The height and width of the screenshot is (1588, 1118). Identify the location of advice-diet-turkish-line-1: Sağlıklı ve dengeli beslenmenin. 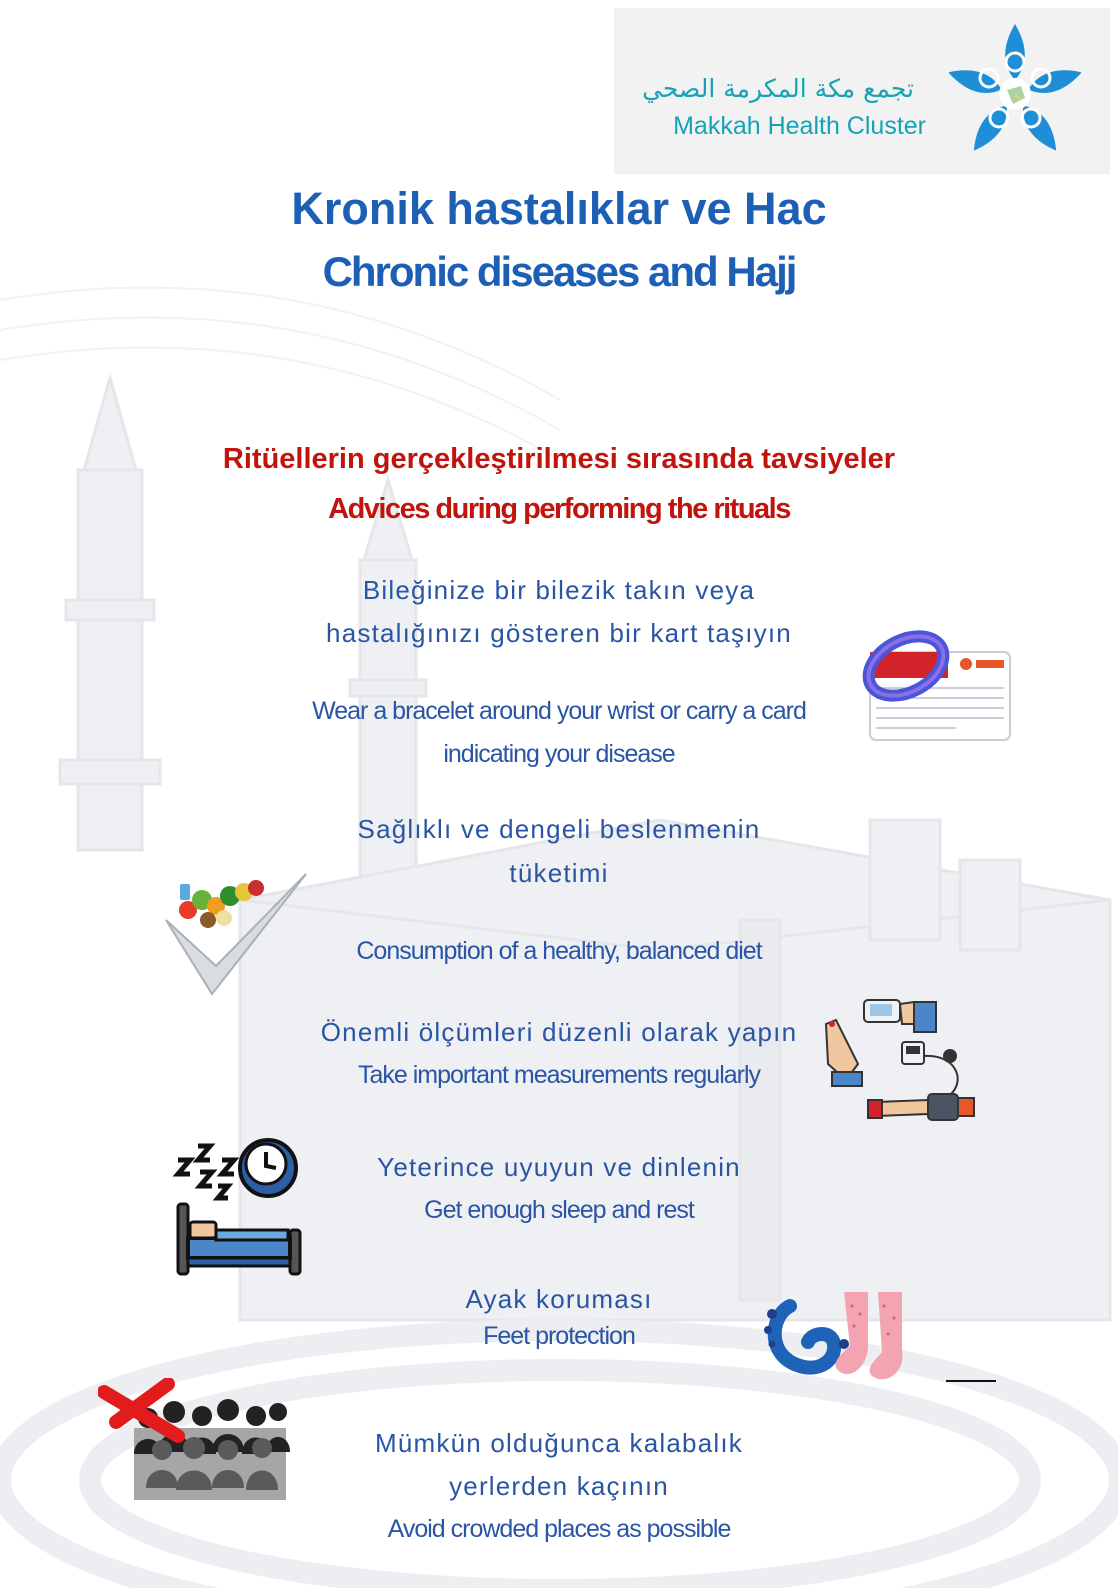
(559, 829).